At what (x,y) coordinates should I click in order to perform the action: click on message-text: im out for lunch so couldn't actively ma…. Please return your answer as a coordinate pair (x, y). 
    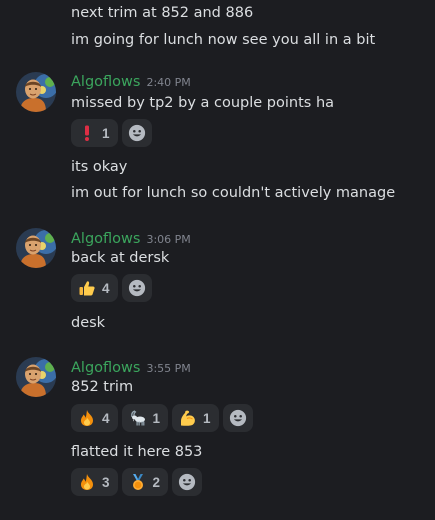
    Looking at the image, I should click on (233, 193).